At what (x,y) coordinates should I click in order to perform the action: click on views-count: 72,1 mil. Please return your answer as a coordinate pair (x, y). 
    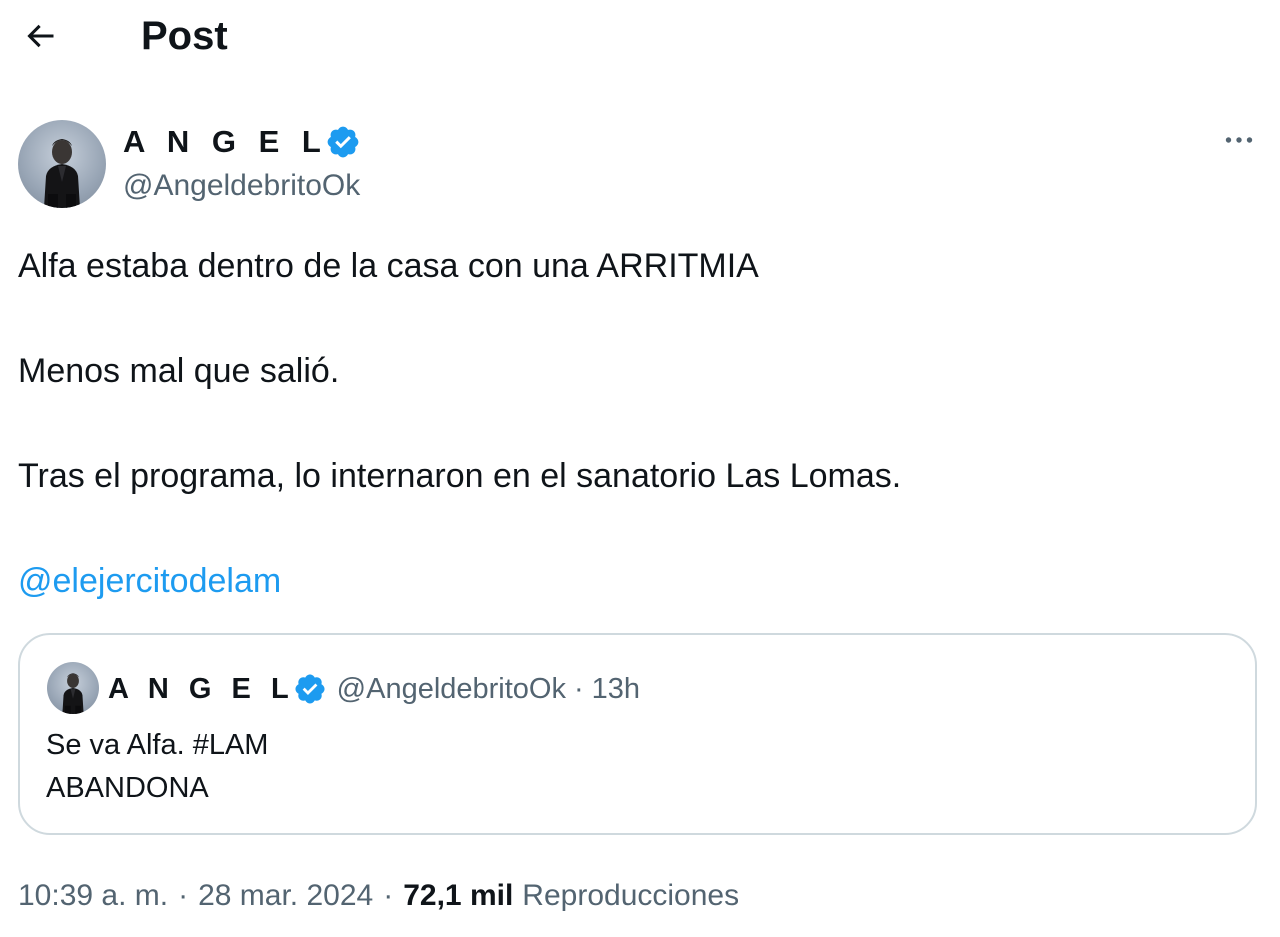
    Looking at the image, I should click on (458, 896).